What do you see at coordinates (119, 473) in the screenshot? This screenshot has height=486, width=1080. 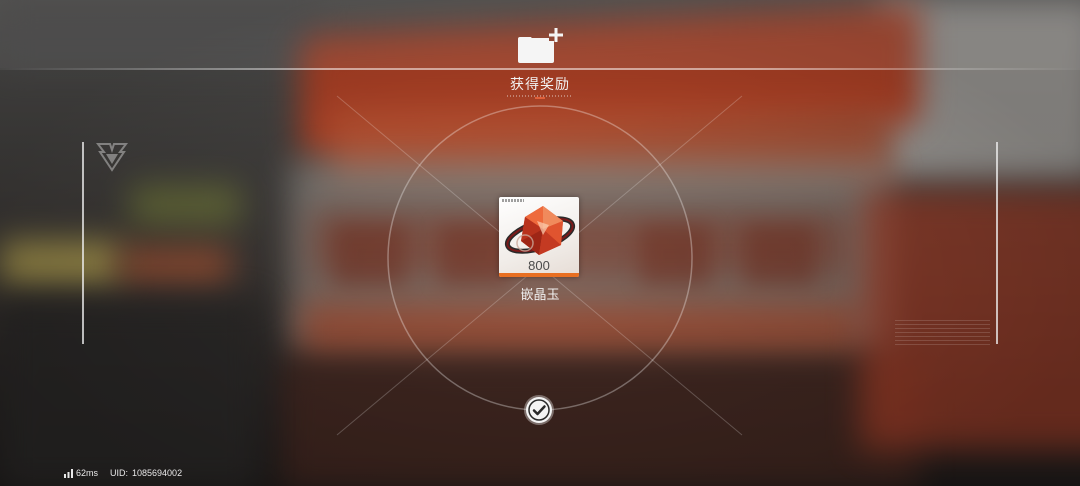 I see `uid-label: UID:` at bounding box center [119, 473].